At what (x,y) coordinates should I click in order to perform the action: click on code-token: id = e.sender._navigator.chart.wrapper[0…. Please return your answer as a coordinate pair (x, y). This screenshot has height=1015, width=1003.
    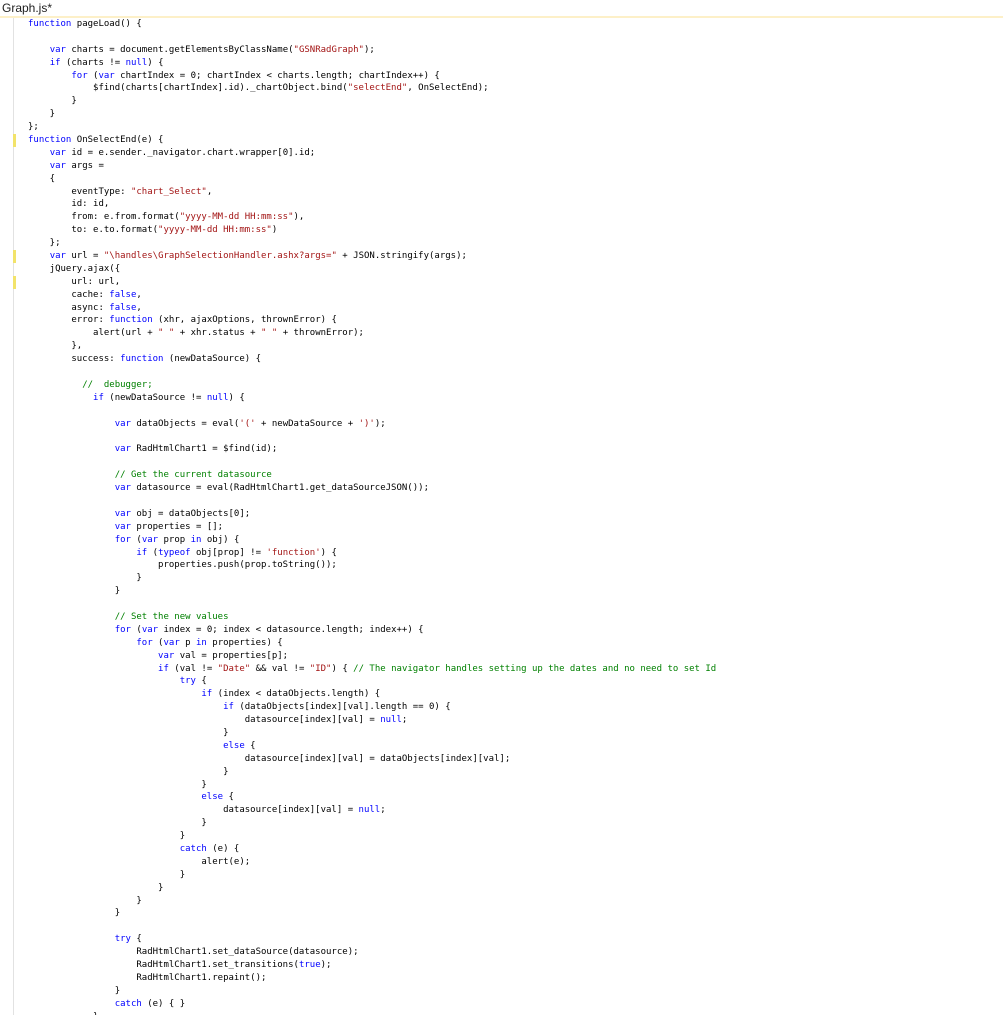
    Looking at the image, I should click on (190, 152).